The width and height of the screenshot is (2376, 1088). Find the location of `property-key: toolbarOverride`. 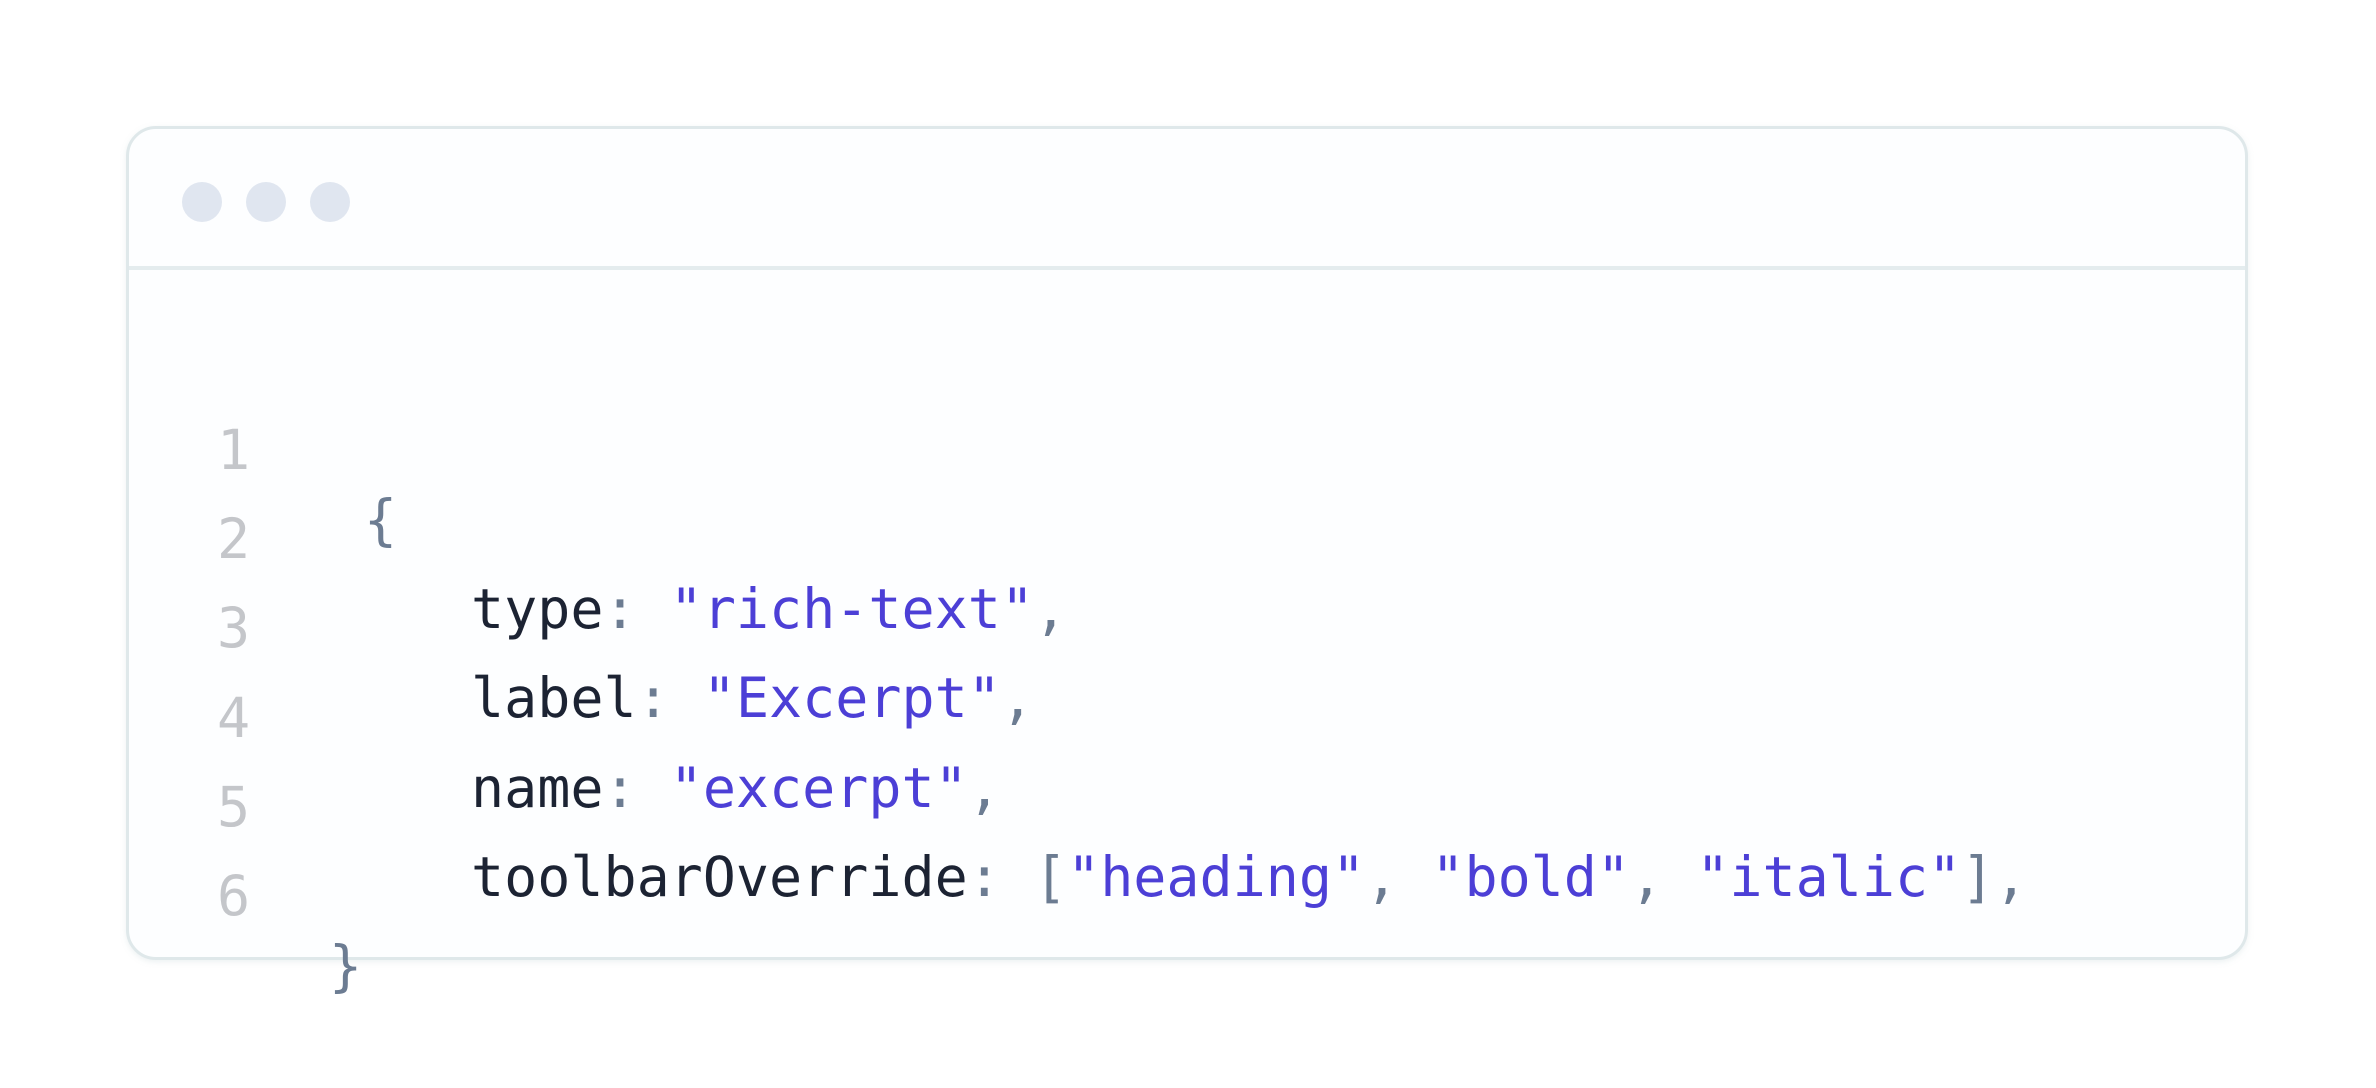

property-key: toolbarOverride is located at coordinates (719, 877).